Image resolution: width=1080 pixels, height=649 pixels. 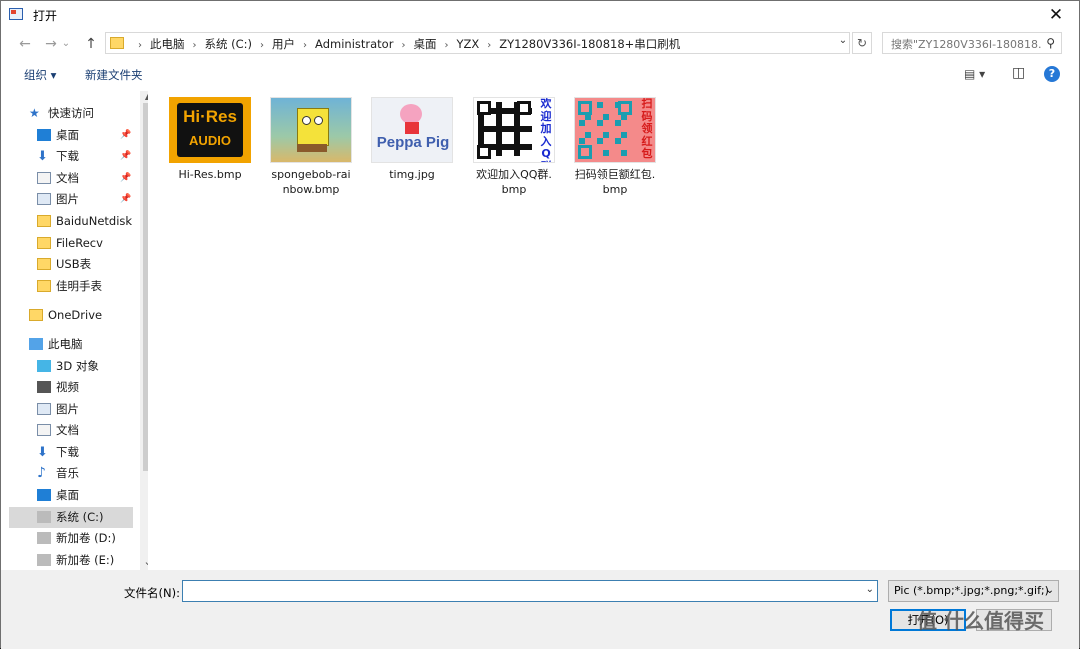 What do you see at coordinates (1056, 15) in the screenshot?
I see `close-button: ✕` at bounding box center [1056, 15].